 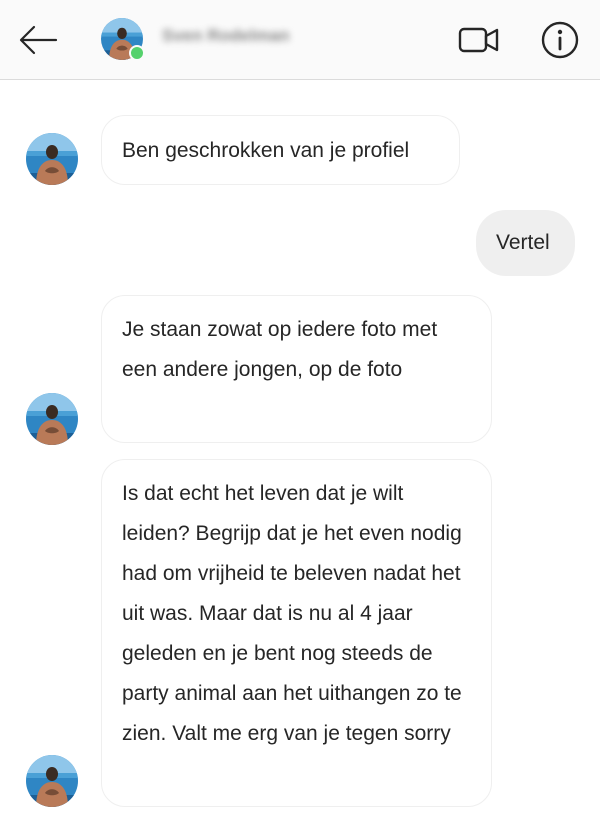 What do you see at coordinates (280, 150) in the screenshot?
I see `message-bubble-incoming: Ben geschrokken van je profiel` at bounding box center [280, 150].